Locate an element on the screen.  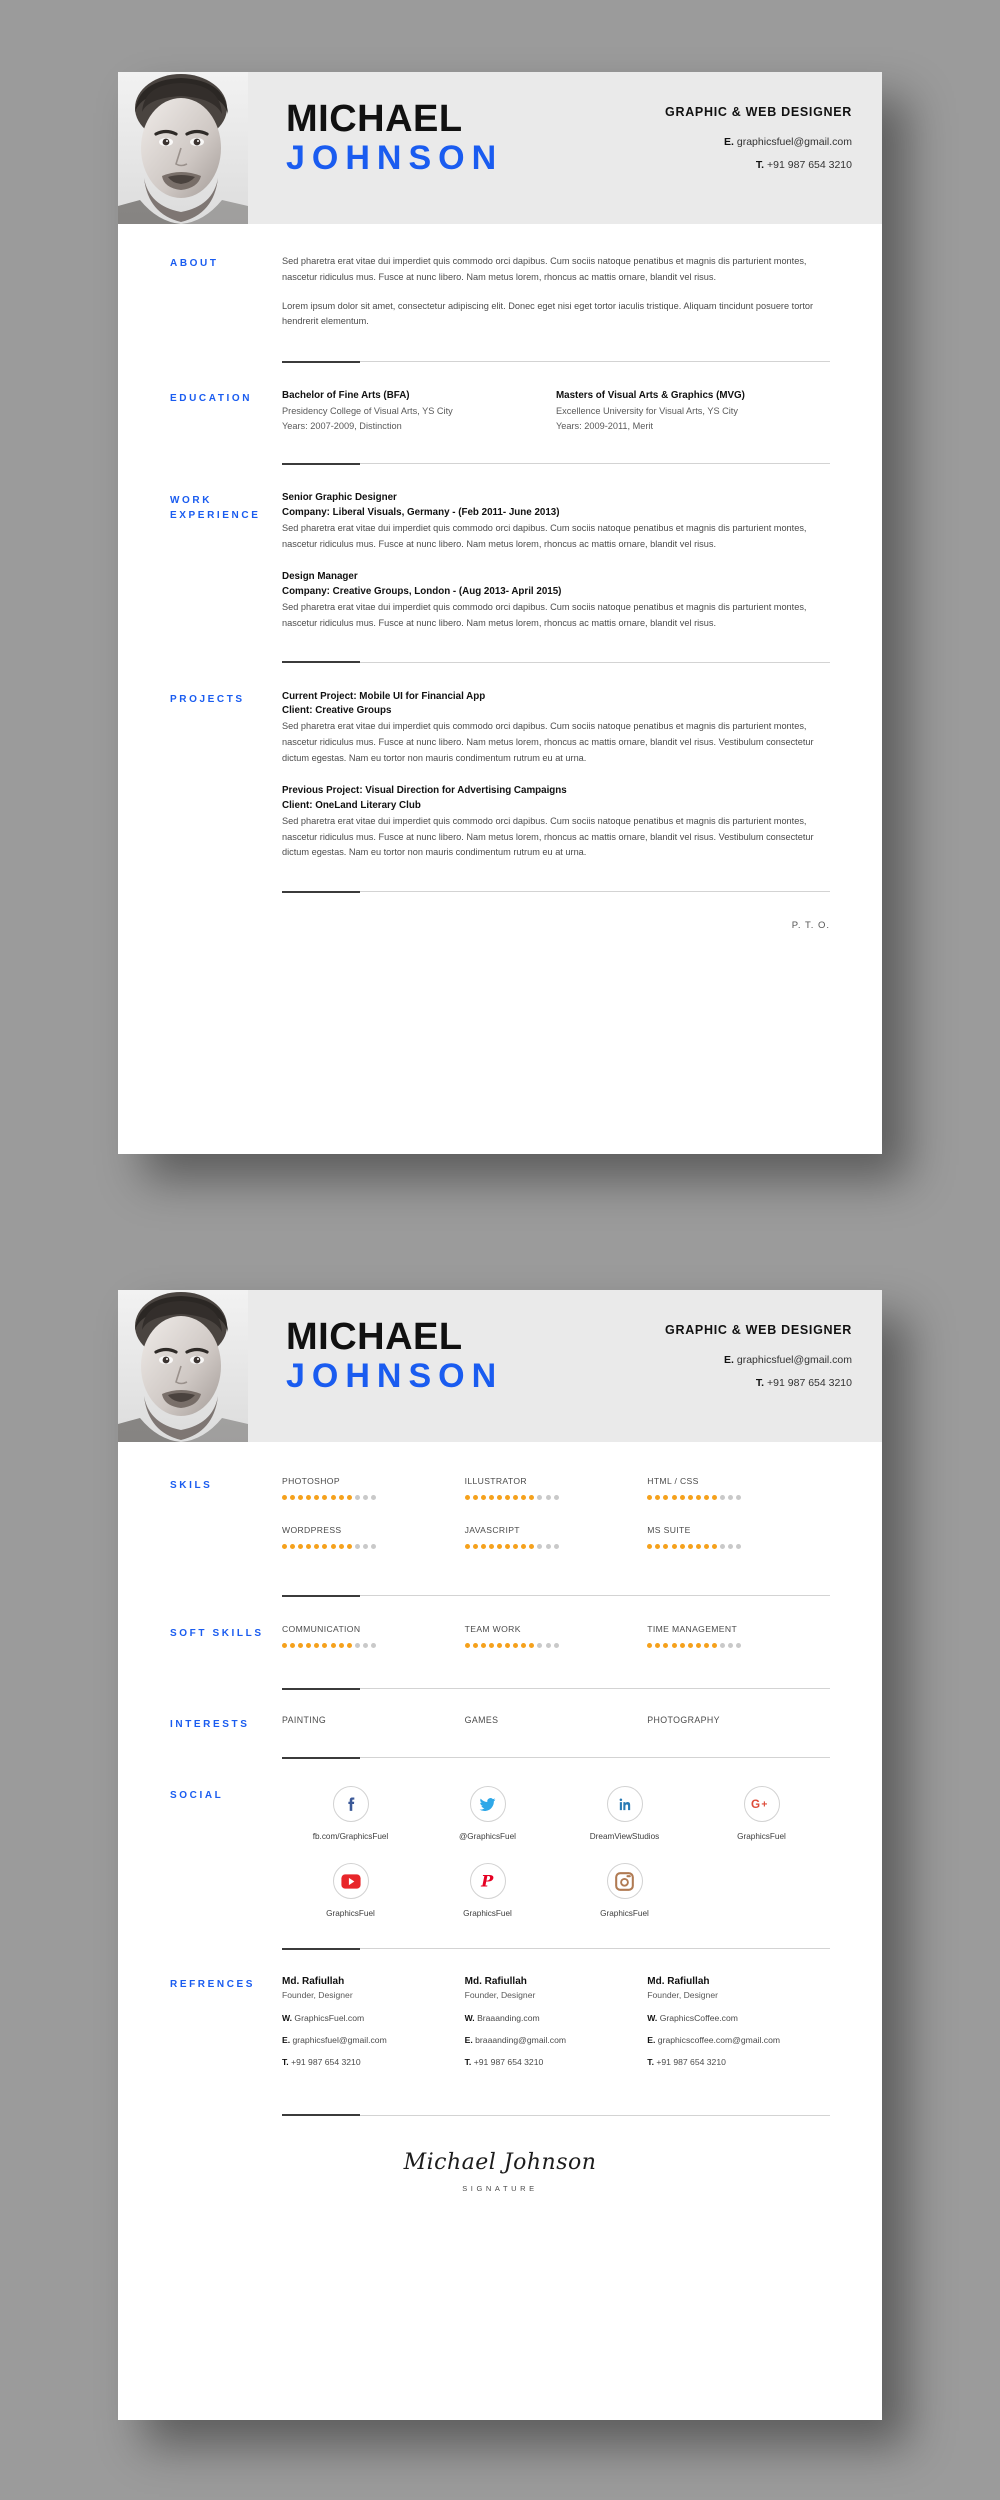
signature-block: Michael Johnson SIGNATURE is located at coordinates (500, 2154).